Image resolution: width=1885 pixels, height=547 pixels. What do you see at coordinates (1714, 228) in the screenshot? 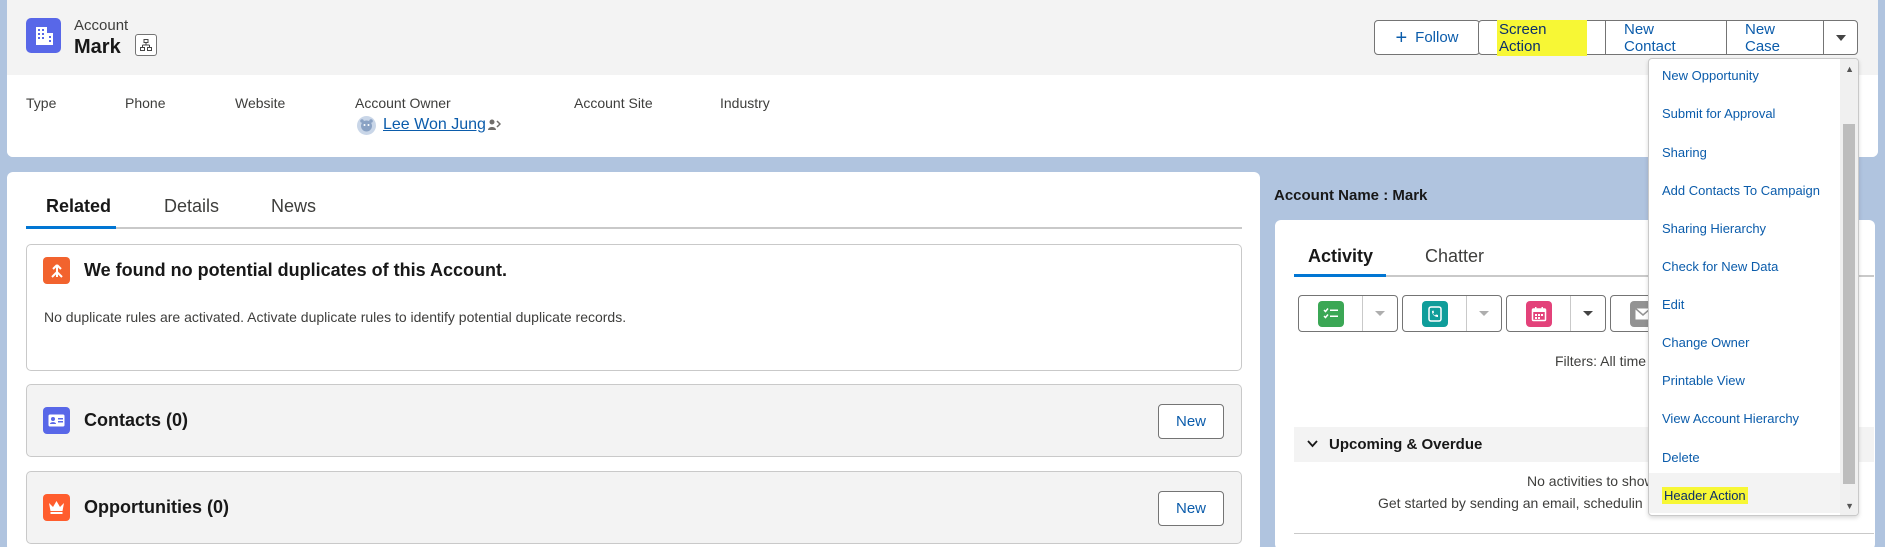
I see `menu-item-sharing-hierarchy: Sharing Hierarchy` at bounding box center [1714, 228].